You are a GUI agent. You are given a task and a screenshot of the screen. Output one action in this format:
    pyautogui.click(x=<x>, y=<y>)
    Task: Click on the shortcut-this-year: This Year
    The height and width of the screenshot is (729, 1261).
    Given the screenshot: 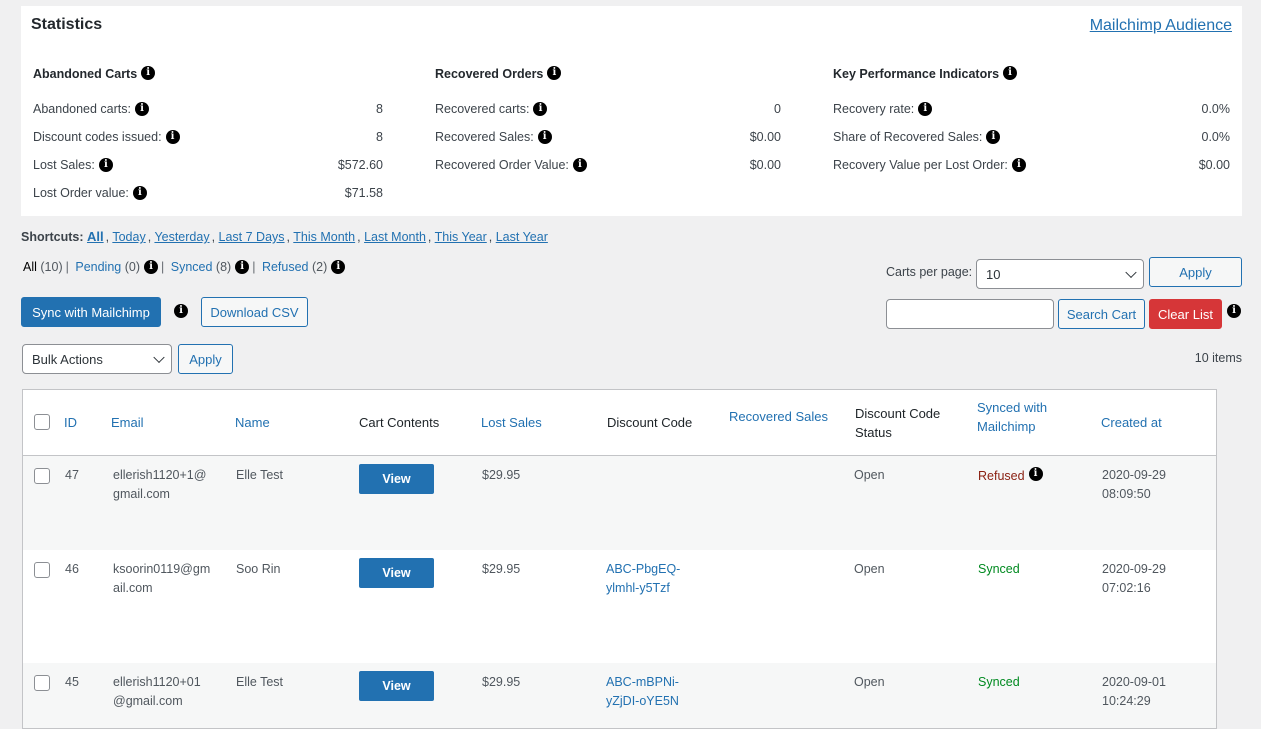 What is the action you would take?
    pyautogui.click(x=461, y=237)
    